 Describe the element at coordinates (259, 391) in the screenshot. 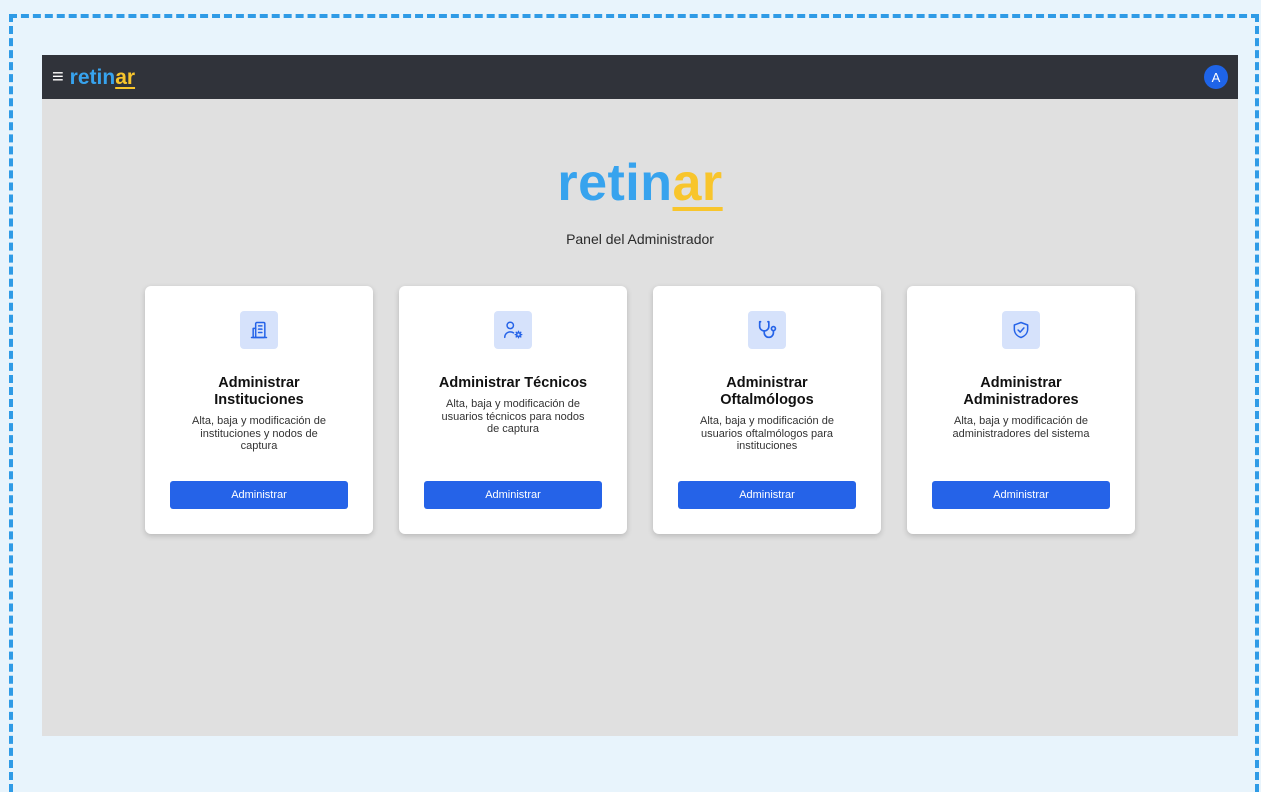

I see `card-title: Administrar Instituciones` at that location.